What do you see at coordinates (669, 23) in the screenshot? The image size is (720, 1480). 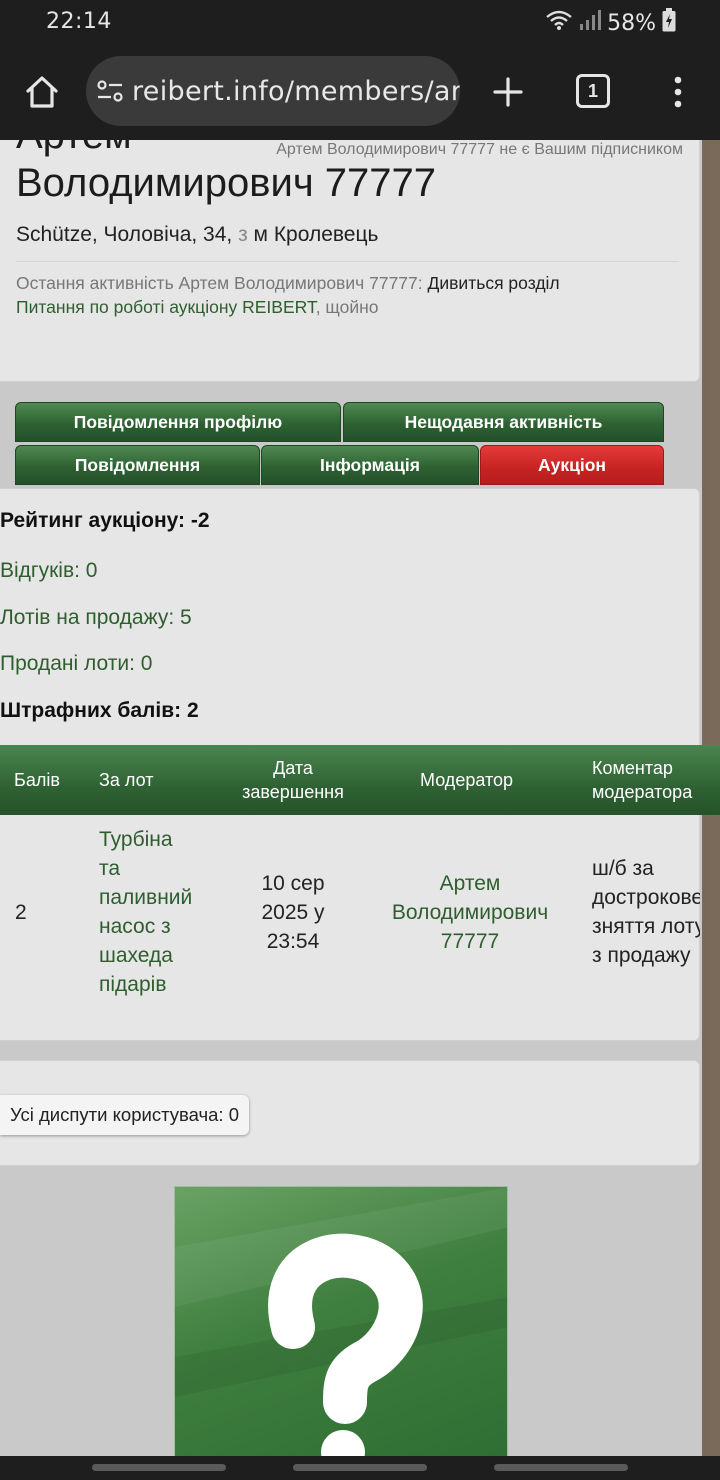 I see `battery-icon` at bounding box center [669, 23].